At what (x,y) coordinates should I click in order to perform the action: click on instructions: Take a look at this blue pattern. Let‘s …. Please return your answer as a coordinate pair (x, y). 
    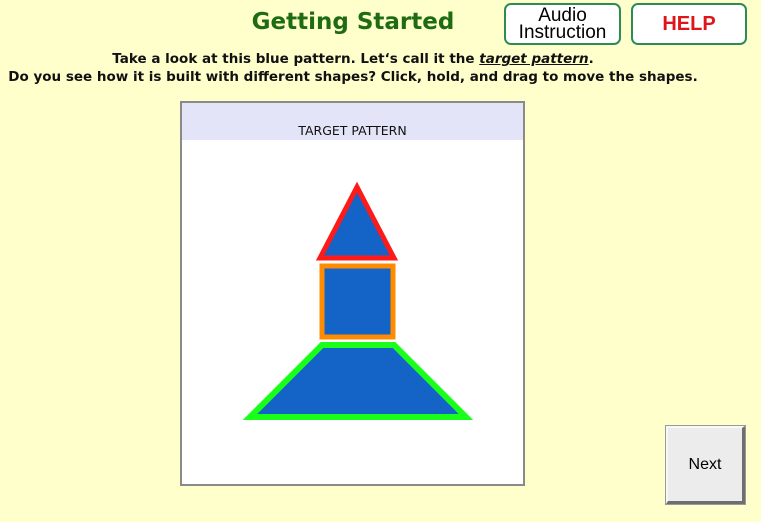
    Looking at the image, I should click on (353, 68).